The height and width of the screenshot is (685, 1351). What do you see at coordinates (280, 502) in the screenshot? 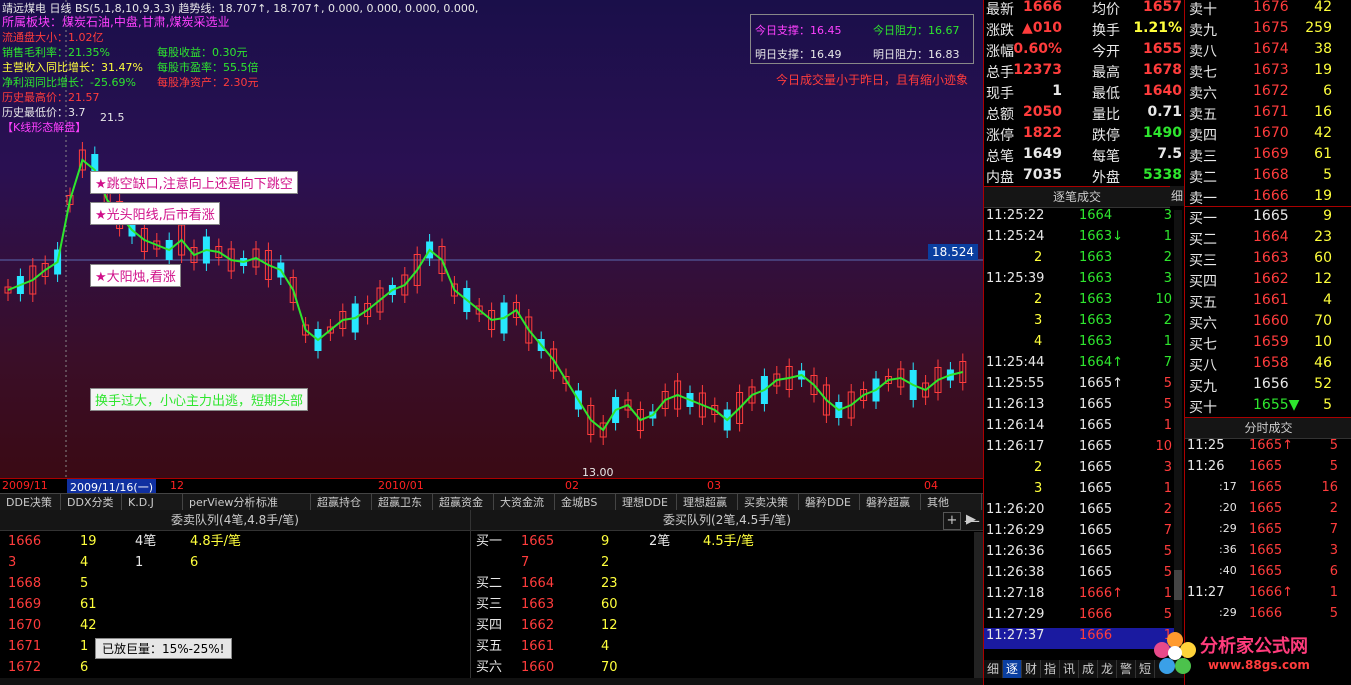
I see `indicator-tab: 标准` at bounding box center [280, 502].